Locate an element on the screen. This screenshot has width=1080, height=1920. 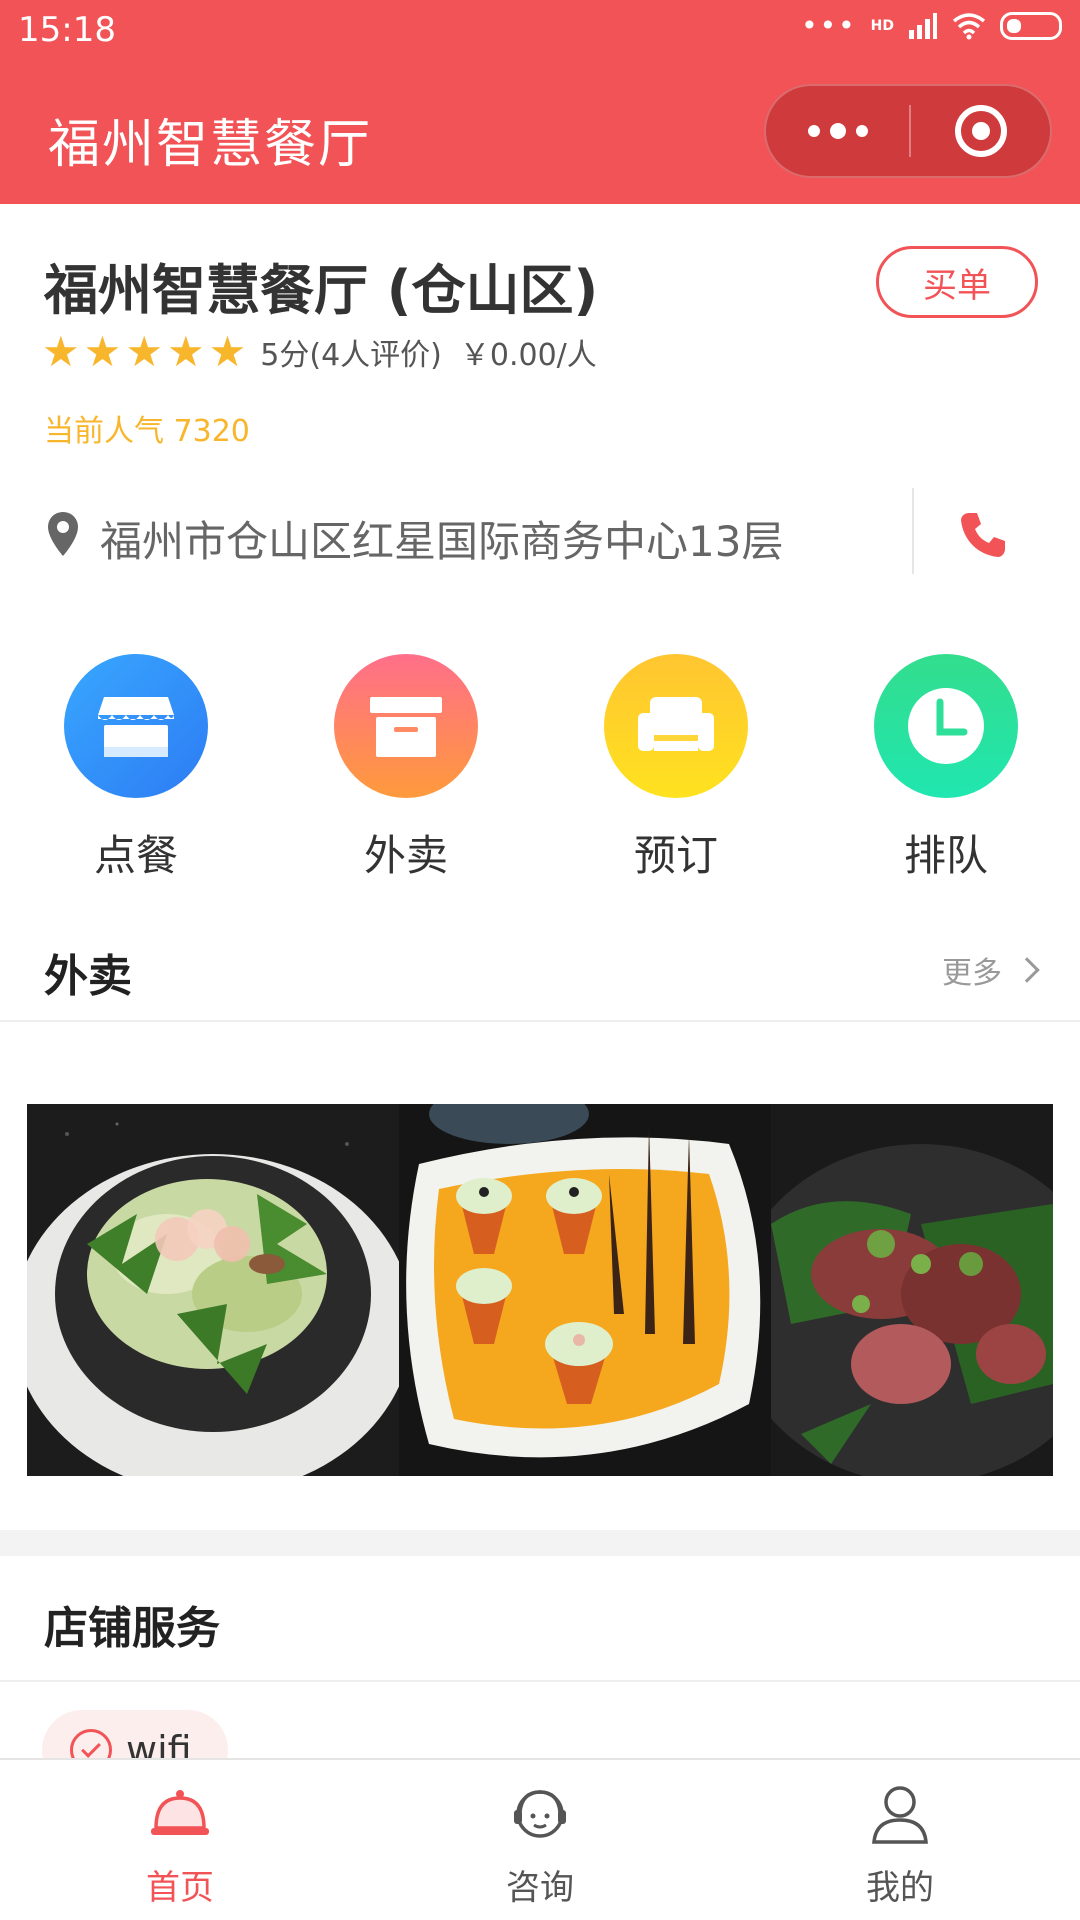
action-reserve: 预订 is located at coordinates (676, 768).